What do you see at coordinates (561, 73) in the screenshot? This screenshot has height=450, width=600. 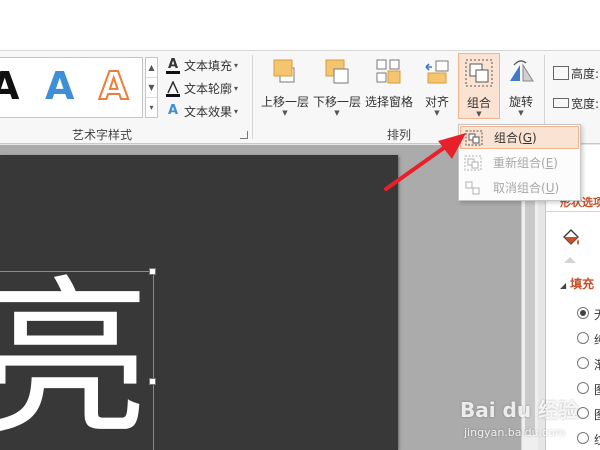 I see `height-icon` at bounding box center [561, 73].